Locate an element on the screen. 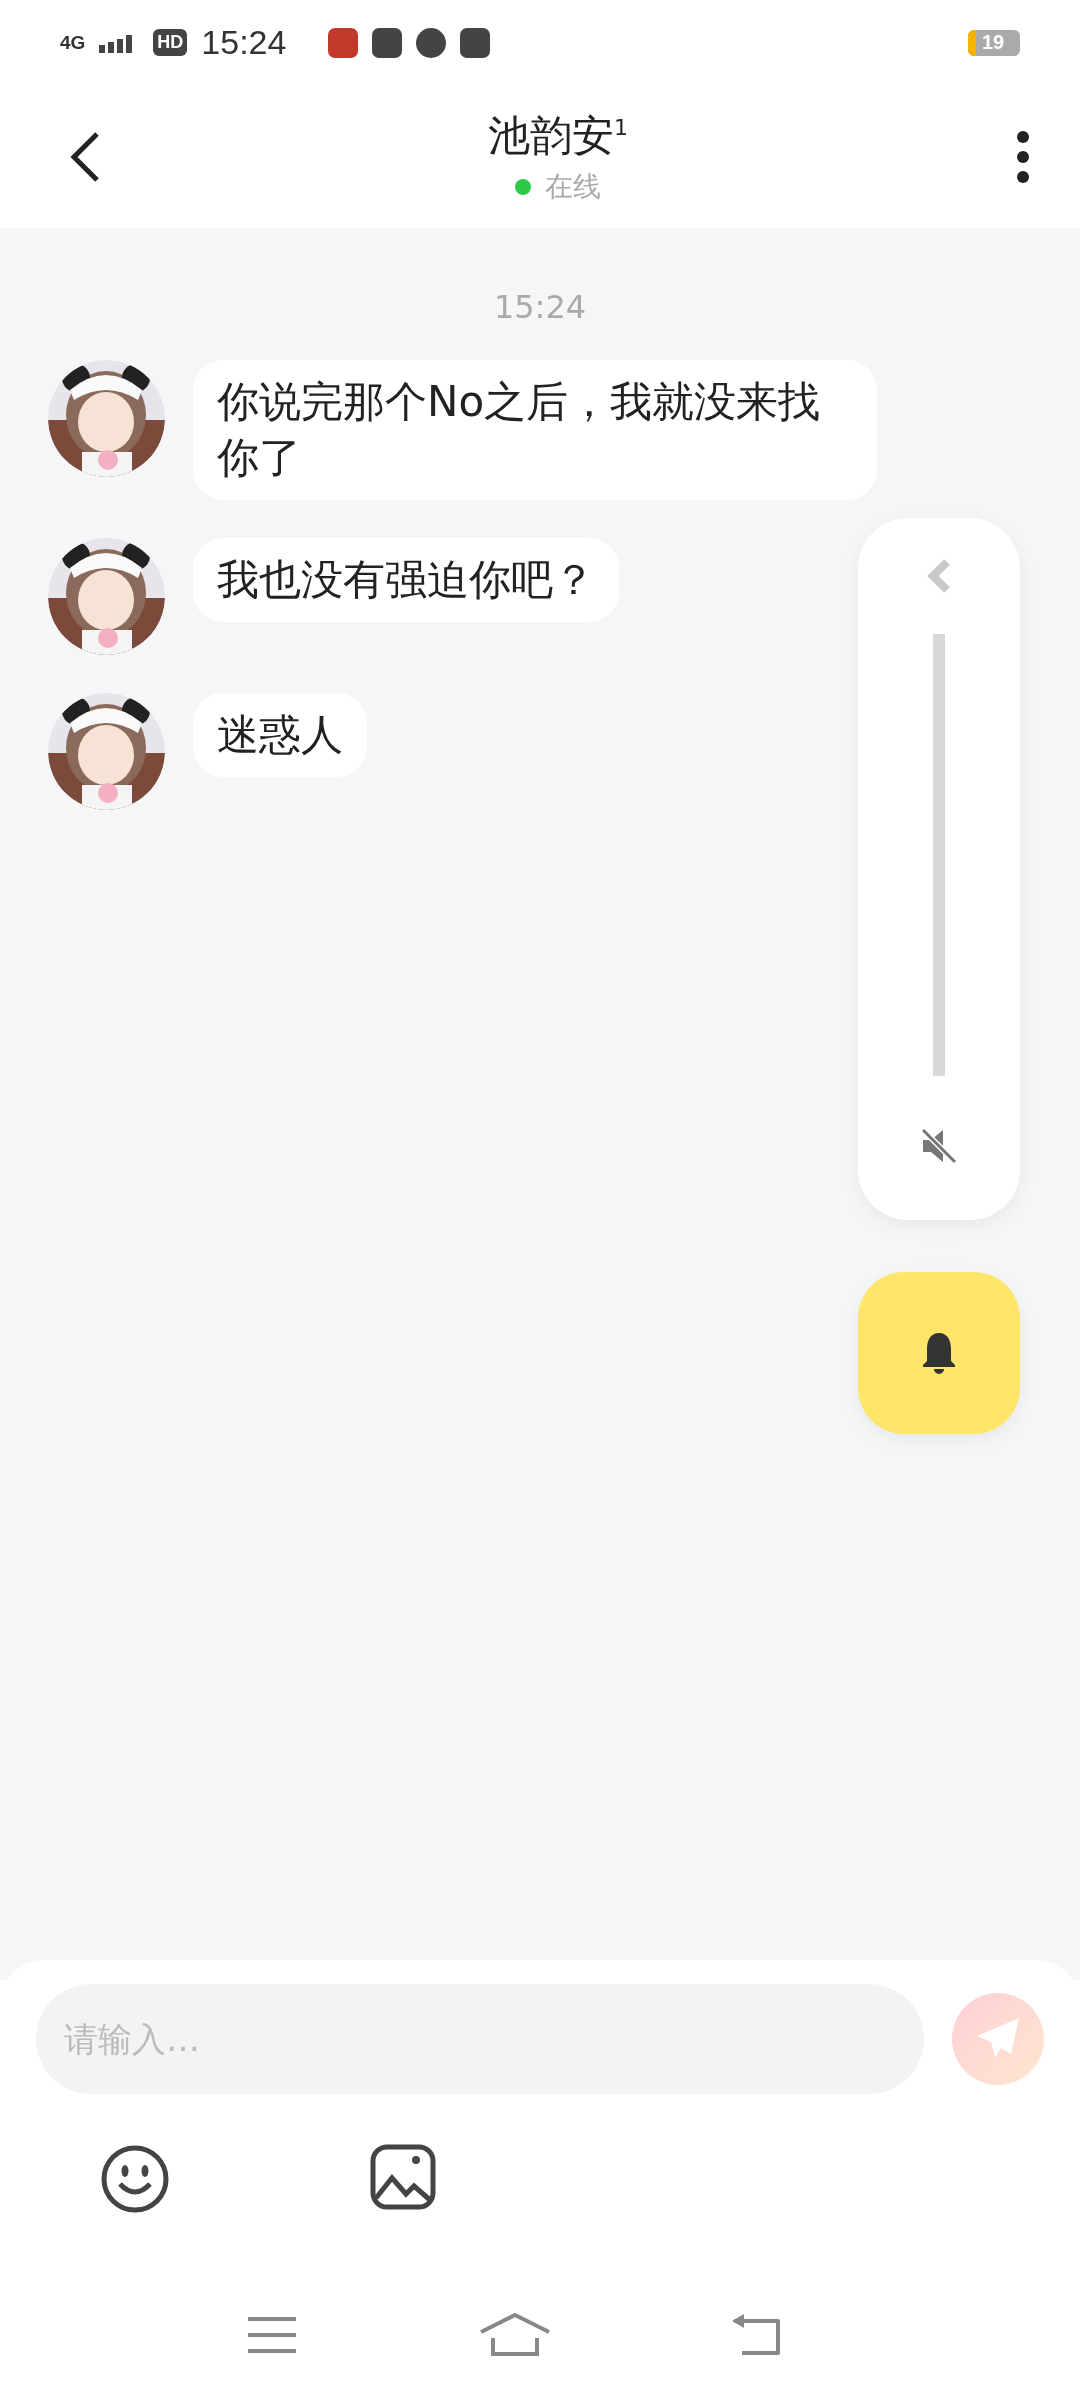  hd-label: HD is located at coordinates (170, 42).